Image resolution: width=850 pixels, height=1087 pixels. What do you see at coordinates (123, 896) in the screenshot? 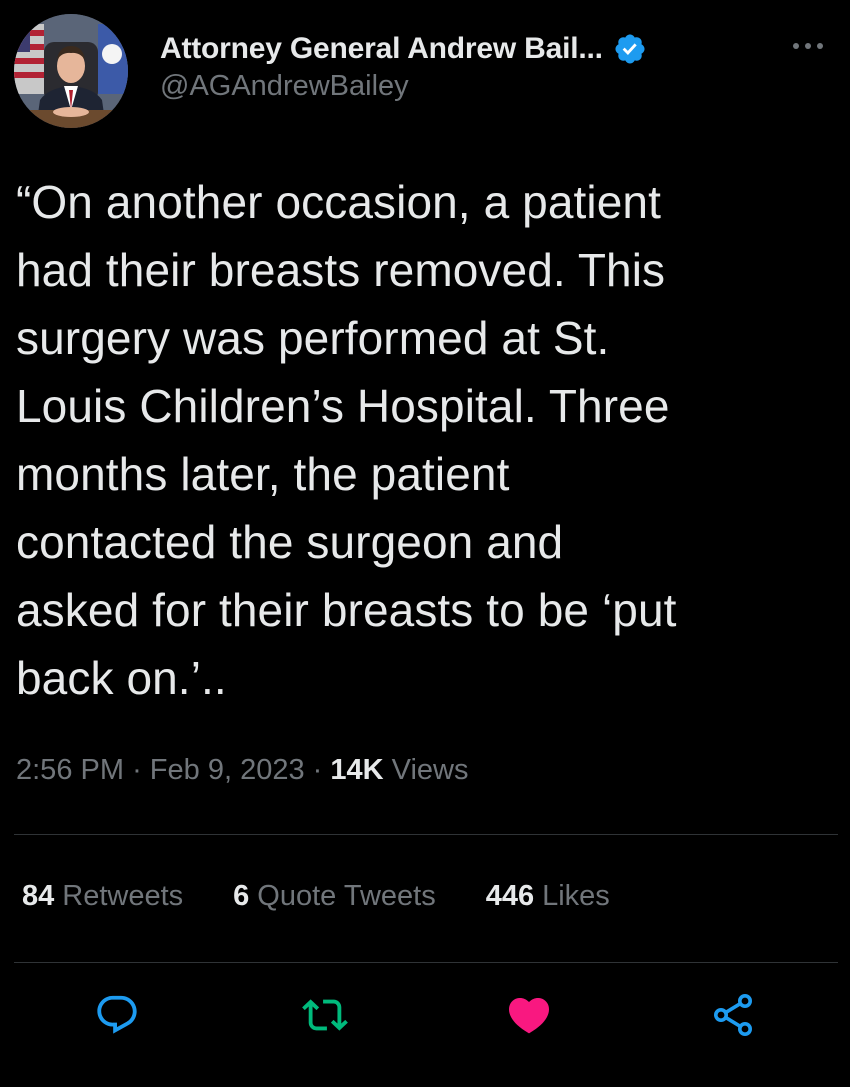
I see `retweets-label: Retweets` at bounding box center [123, 896].